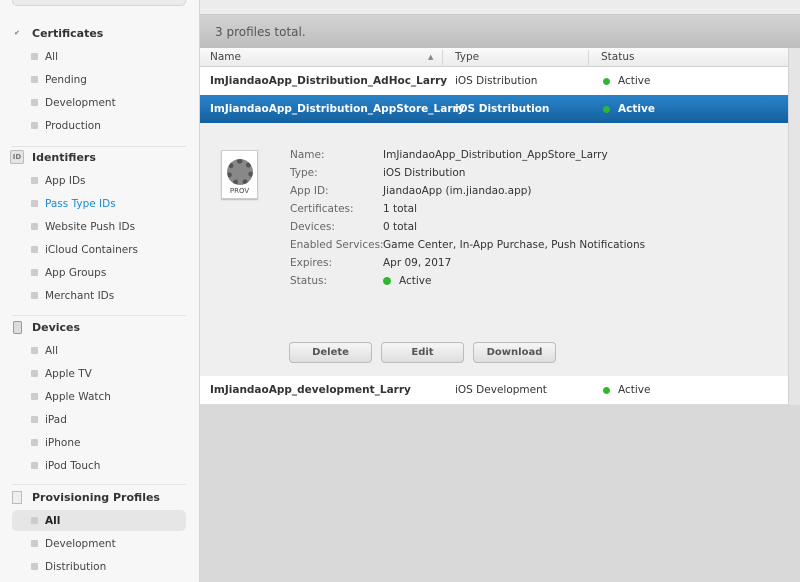 The image size is (800, 582). Describe the element at coordinates (99, 419) in the screenshot. I see `sidebar-item-ipad: iPad` at that location.